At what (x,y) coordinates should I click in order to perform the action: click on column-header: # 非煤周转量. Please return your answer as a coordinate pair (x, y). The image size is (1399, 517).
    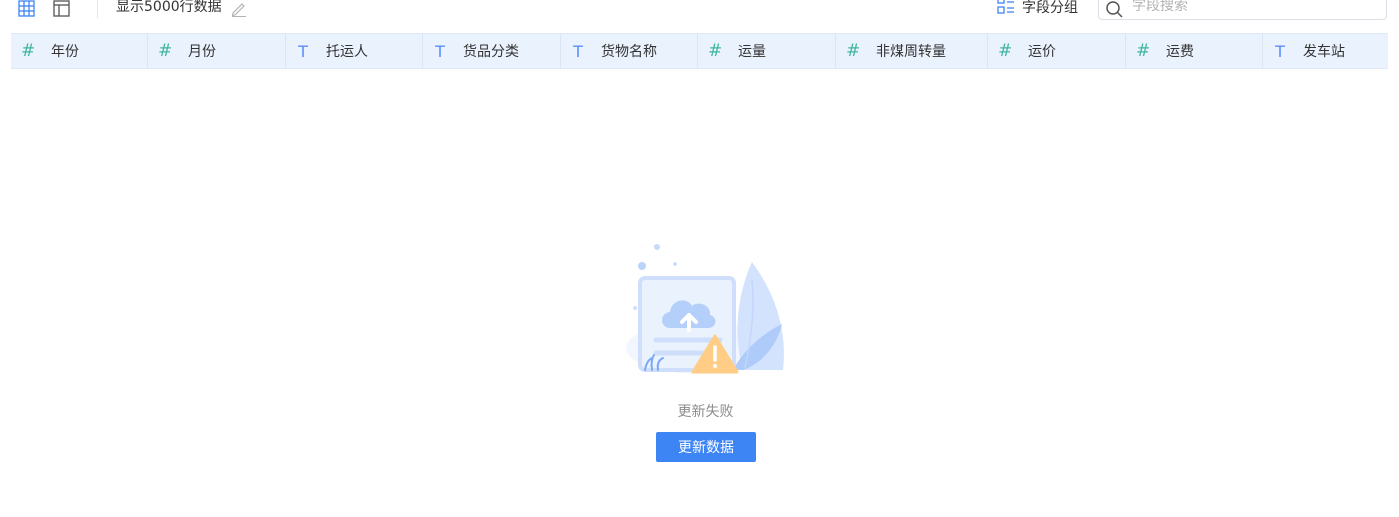
    Looking at the image, I should click on (912, 51).